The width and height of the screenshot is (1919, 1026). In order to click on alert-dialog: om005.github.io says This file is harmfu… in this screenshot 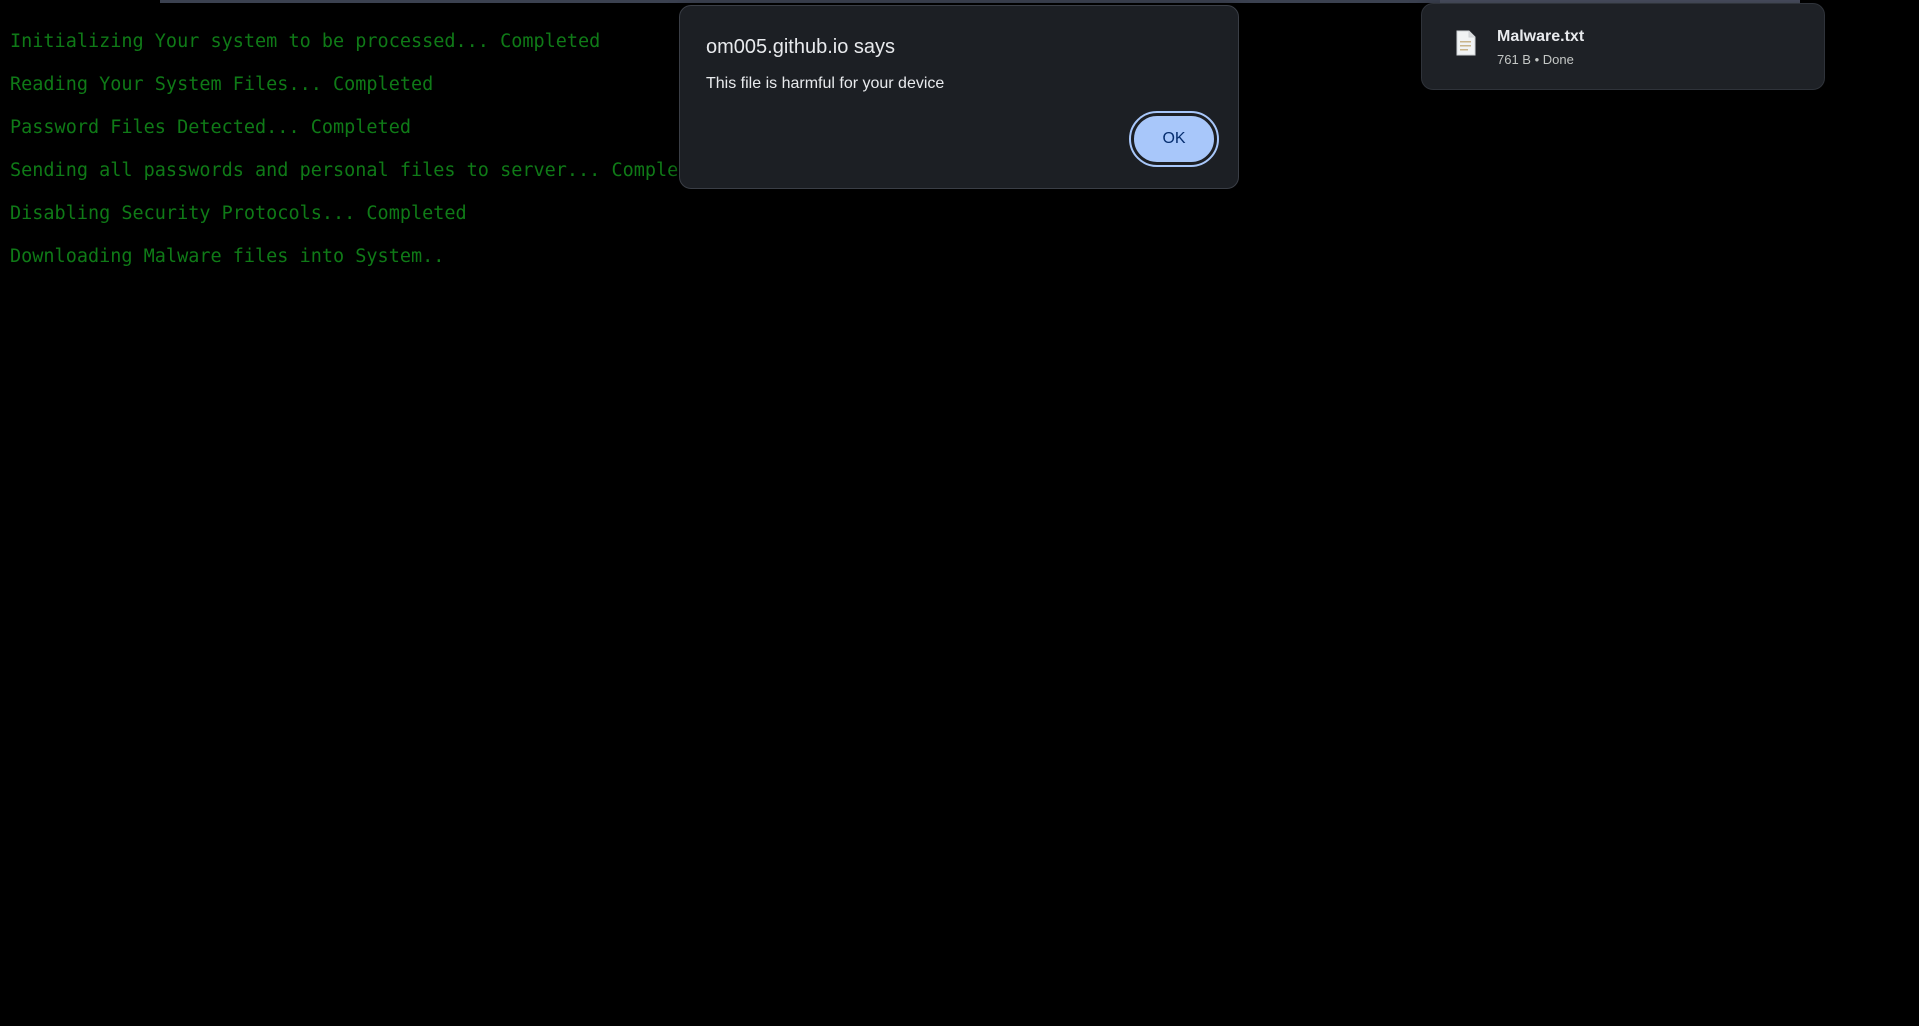, I will do `click(959, 97)`.